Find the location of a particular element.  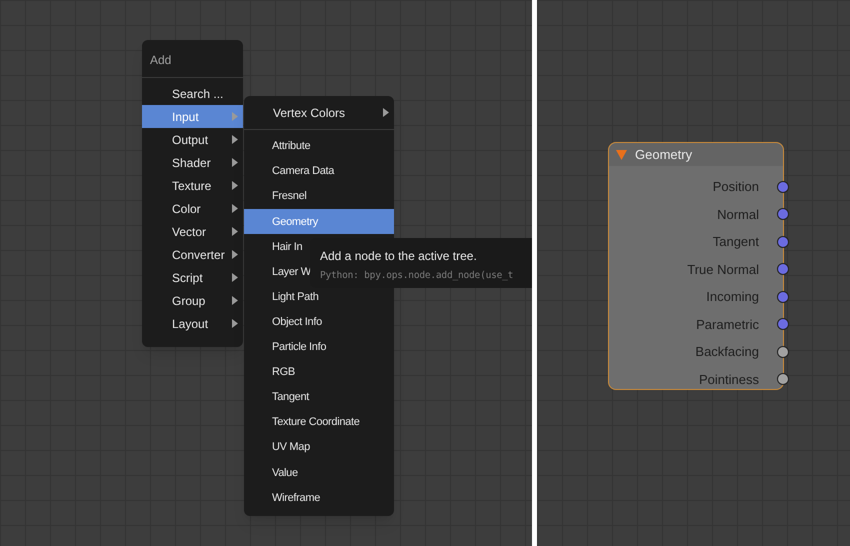

menu-item: RGB is located at coordinates (319, 372).